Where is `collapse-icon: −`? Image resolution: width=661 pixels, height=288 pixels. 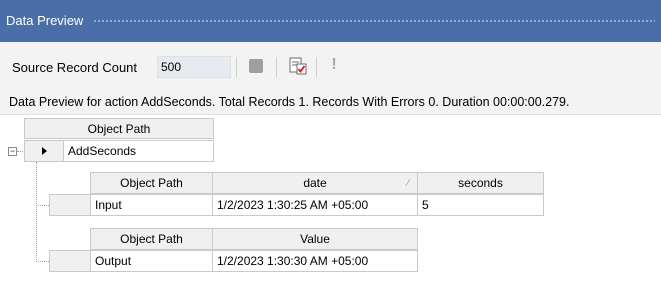
collapse-icon: − is located at coordinates (12, 151).